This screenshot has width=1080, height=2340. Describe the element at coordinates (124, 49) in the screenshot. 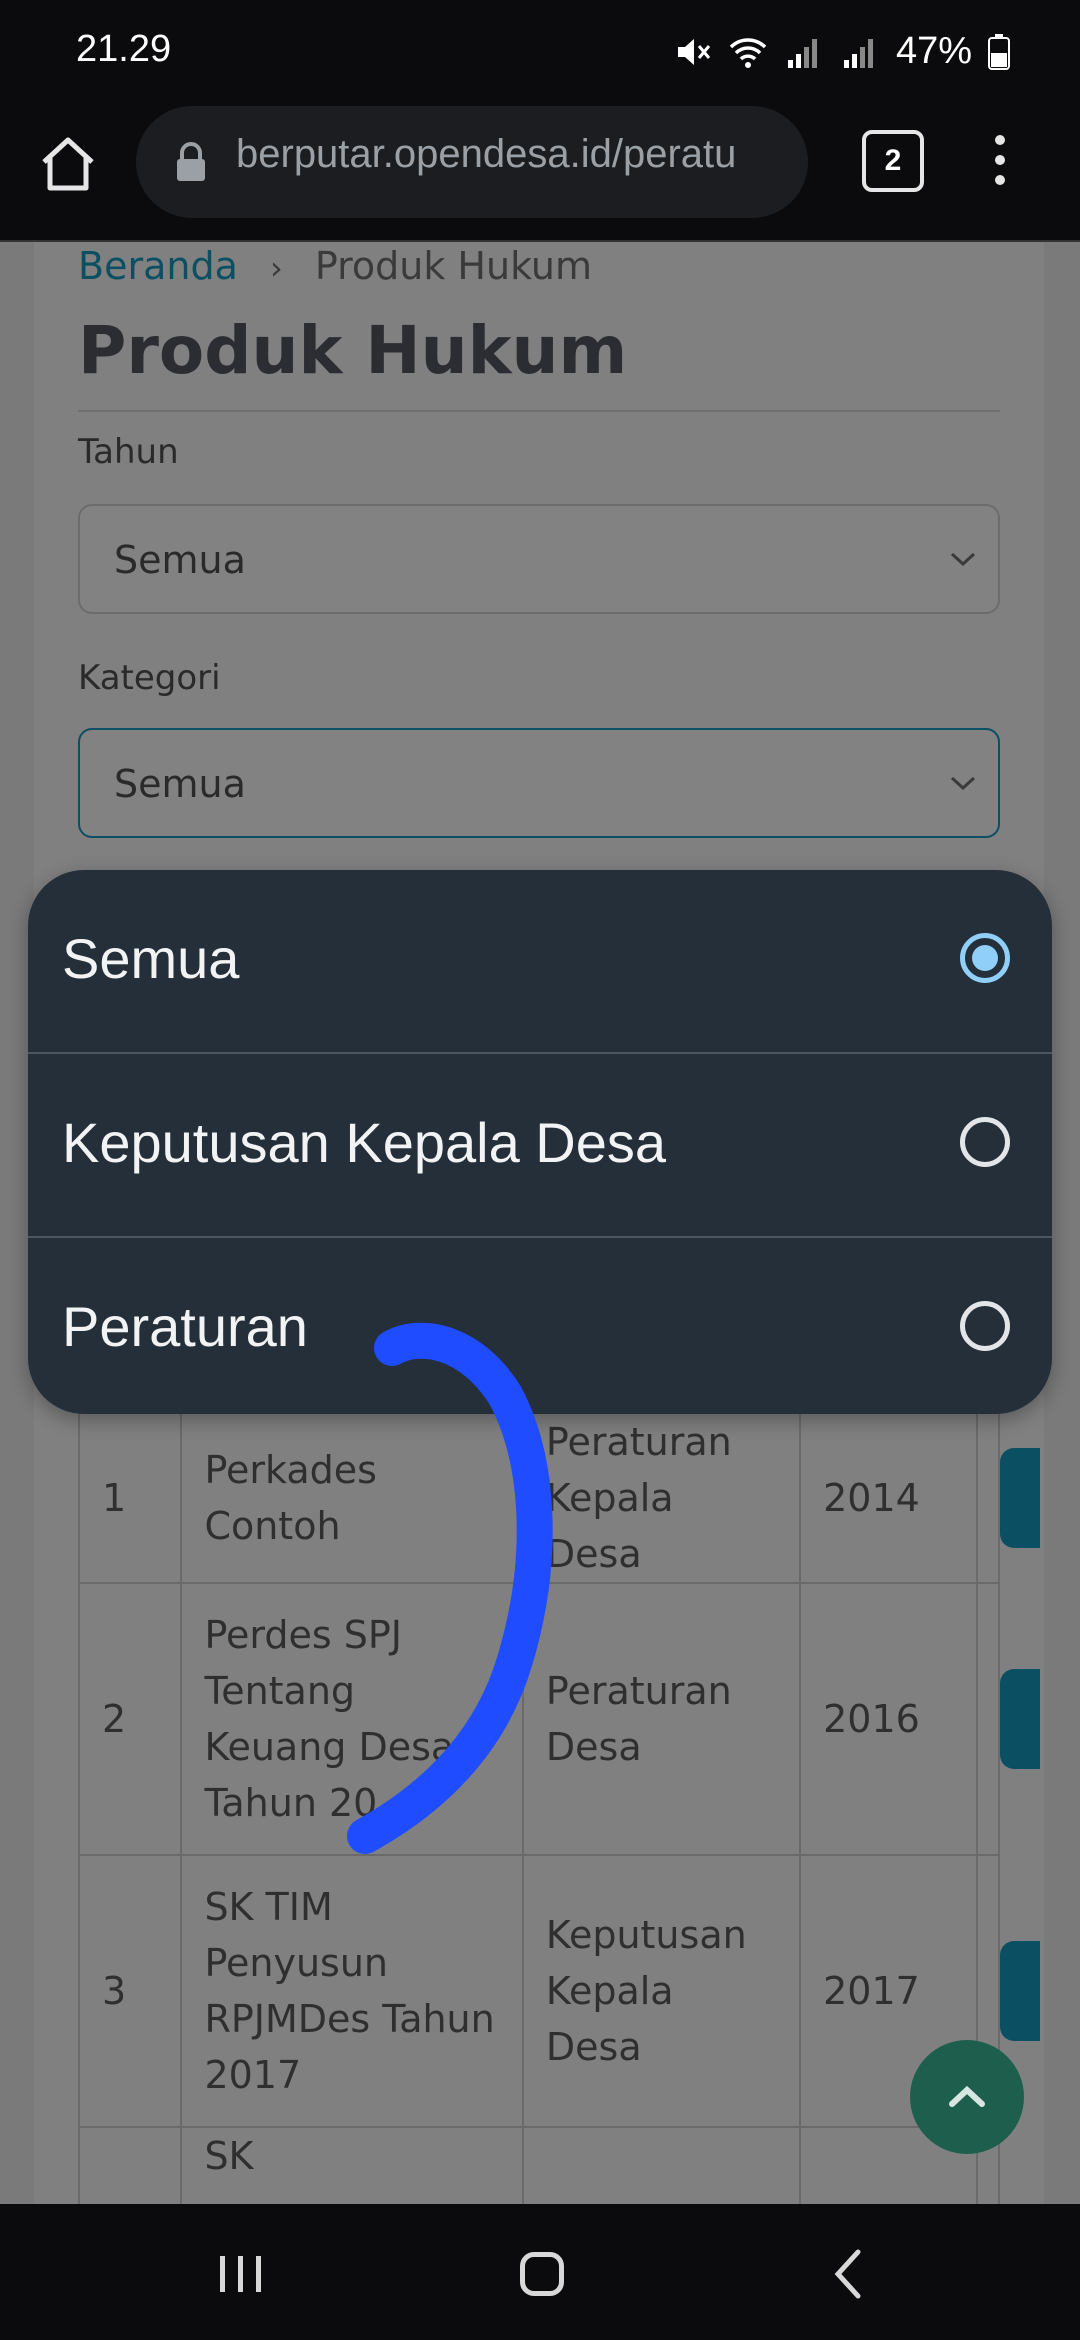

I see `status-time: 21.29` at that location.